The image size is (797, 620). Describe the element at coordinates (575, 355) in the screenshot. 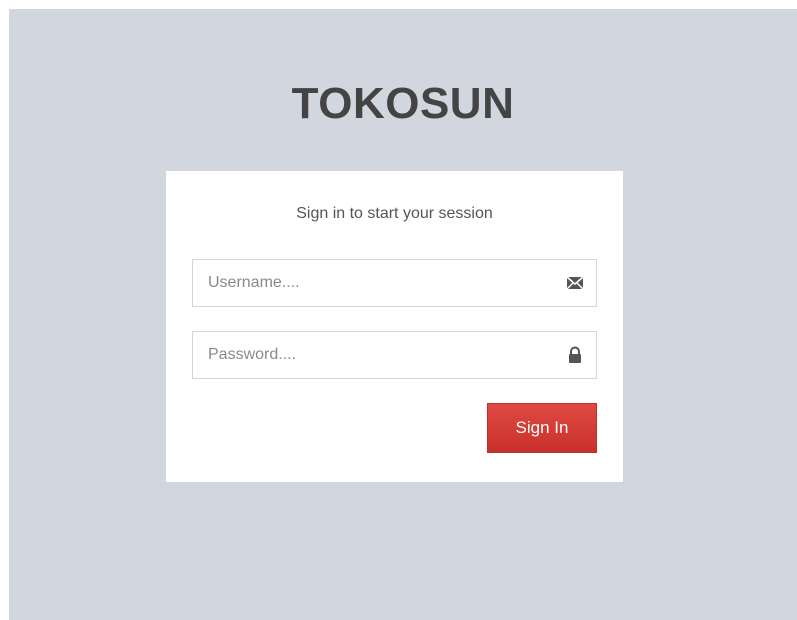

I see `lock-icon` at that location.